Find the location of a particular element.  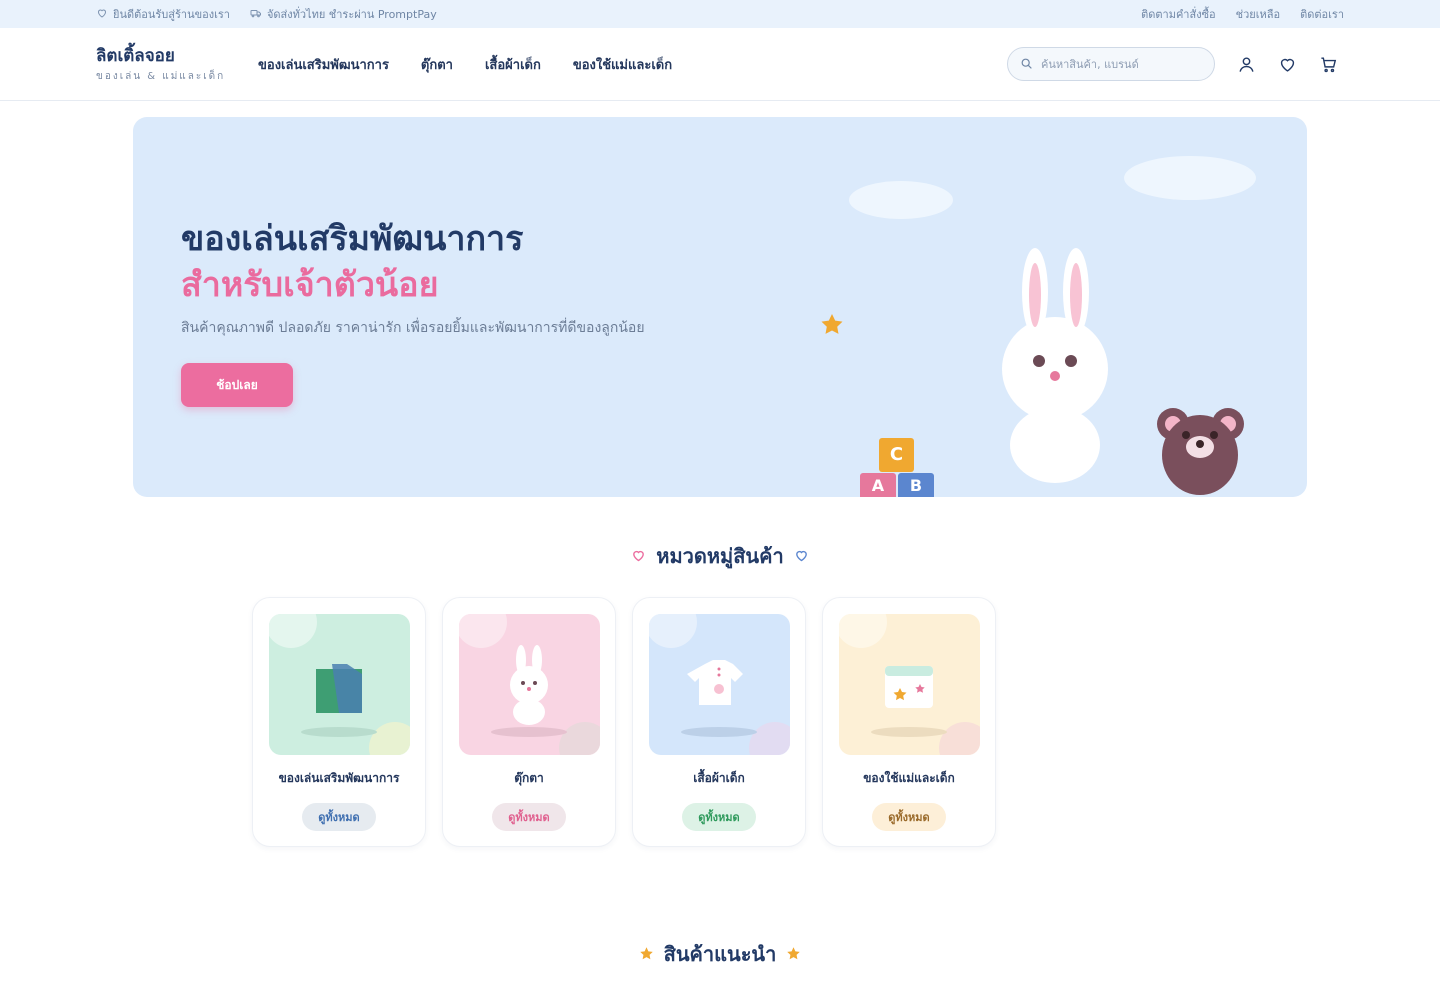

section-title: สินค้าแนะนำ is located at coordinates (720, 954).